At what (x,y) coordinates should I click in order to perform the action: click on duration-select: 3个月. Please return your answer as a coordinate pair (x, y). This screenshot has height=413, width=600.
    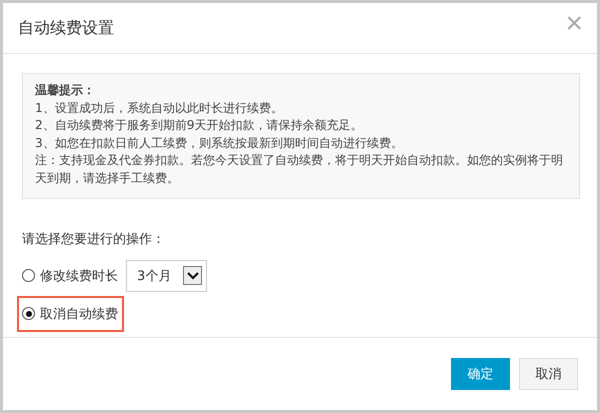
    Looking at the image, I should click on (167, 276).